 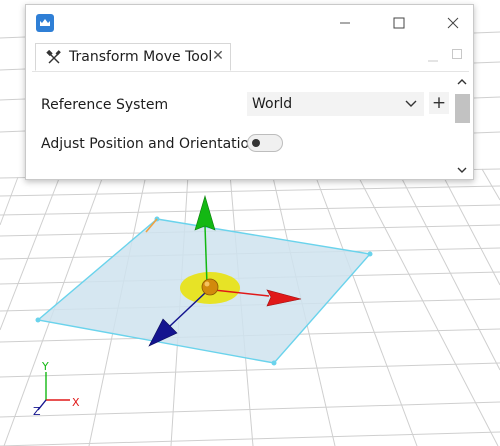 What do you see at coordinates (256, 143) in the screenshot?
I see `toggle-knob` at bounding box center [256, 143].